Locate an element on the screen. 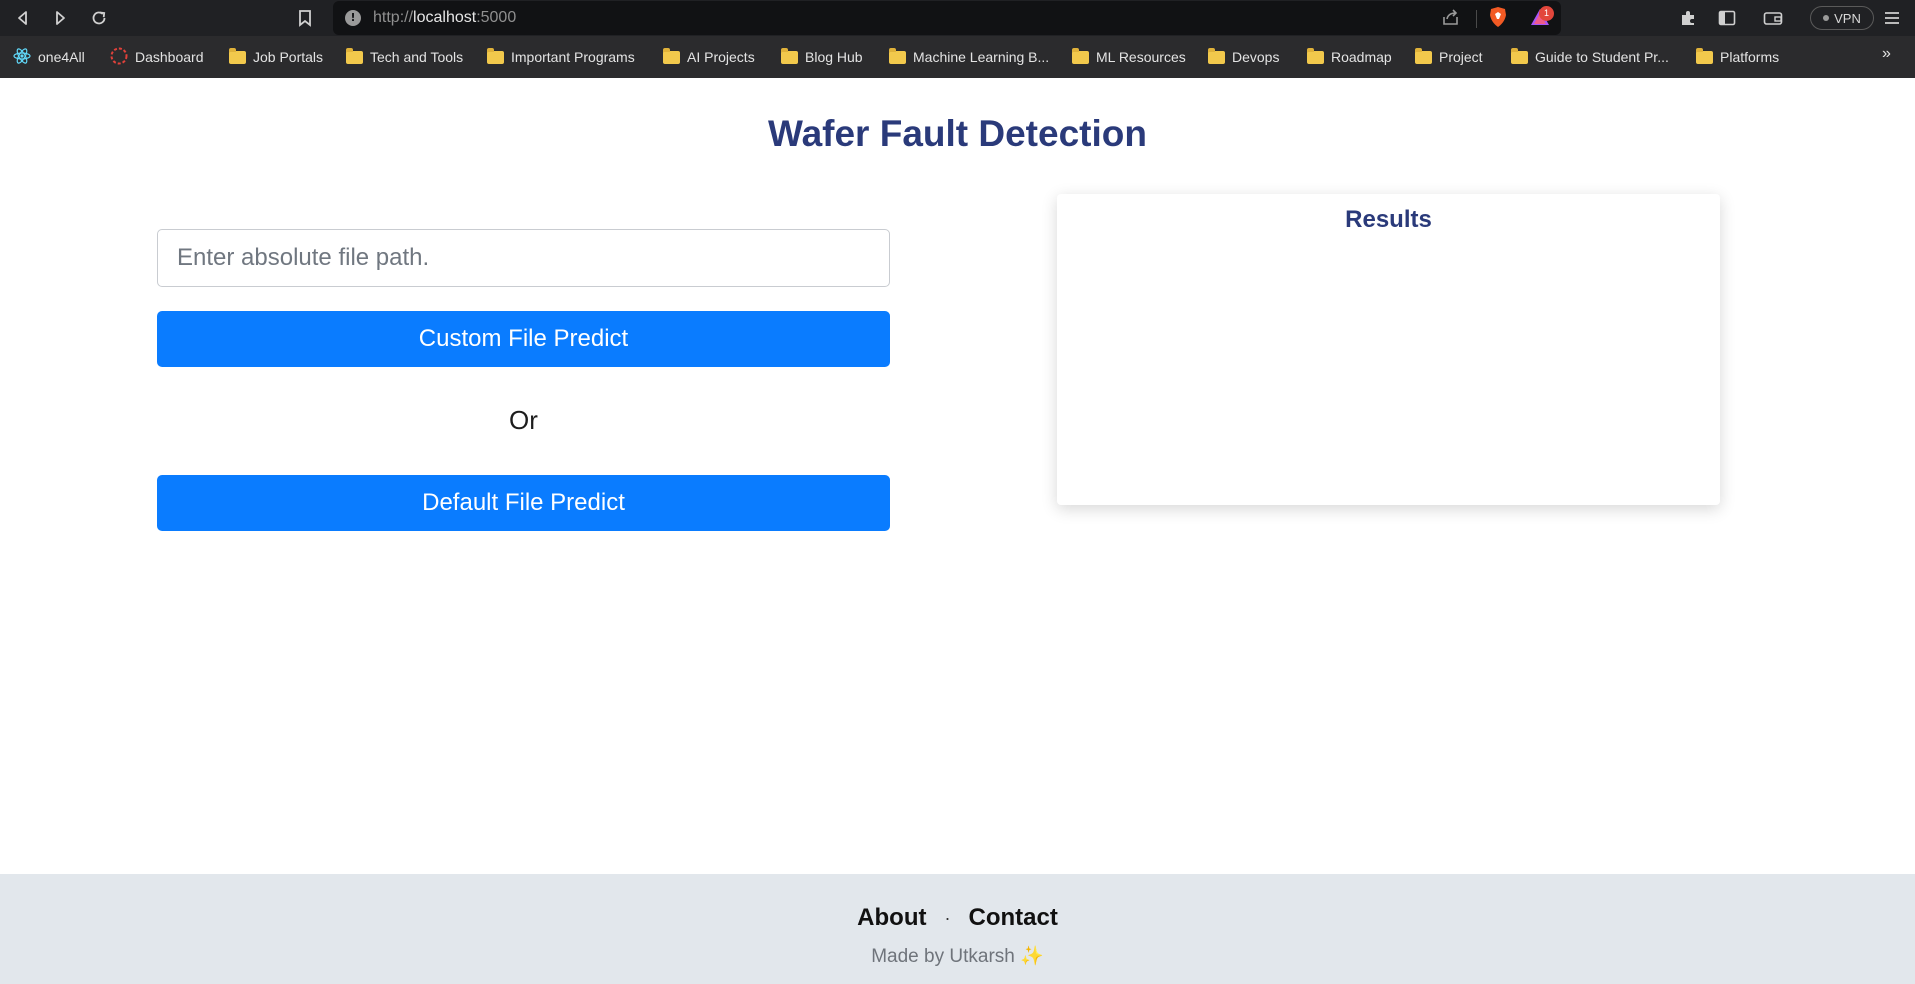 The height and width of the screenshot is (984, 1915). custom-file-predict-button: Custom File Predict is located at coordinates (523, 339).